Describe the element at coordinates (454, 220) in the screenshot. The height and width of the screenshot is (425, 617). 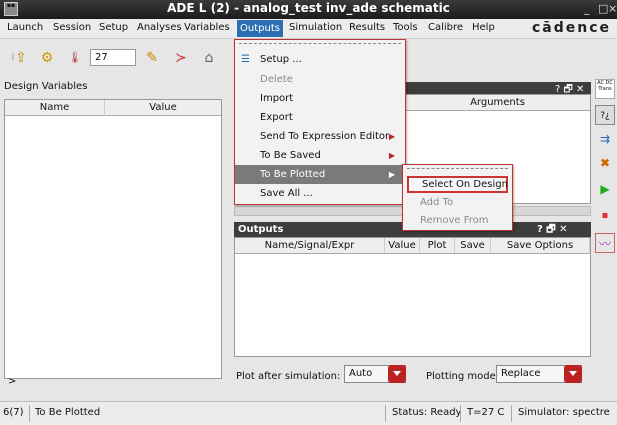
I see `menu-item-label: Remove From` at that location.